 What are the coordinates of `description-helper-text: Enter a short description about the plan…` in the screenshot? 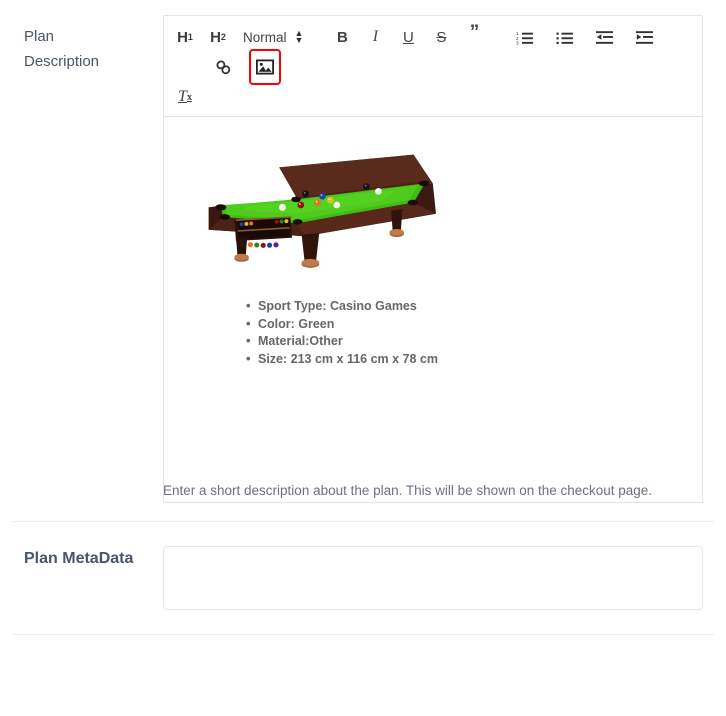 It's located at (408, 490).